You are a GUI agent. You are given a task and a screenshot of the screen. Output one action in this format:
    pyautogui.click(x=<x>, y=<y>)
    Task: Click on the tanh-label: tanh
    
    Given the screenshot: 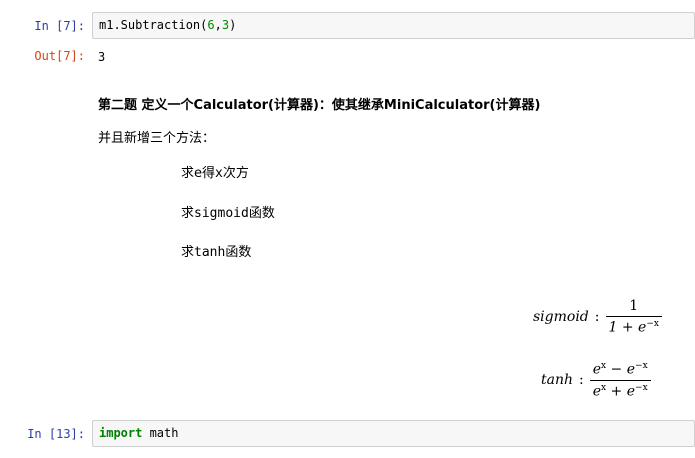 What is the action you would take?
    pyautogui.click(x=557, y=380)
    